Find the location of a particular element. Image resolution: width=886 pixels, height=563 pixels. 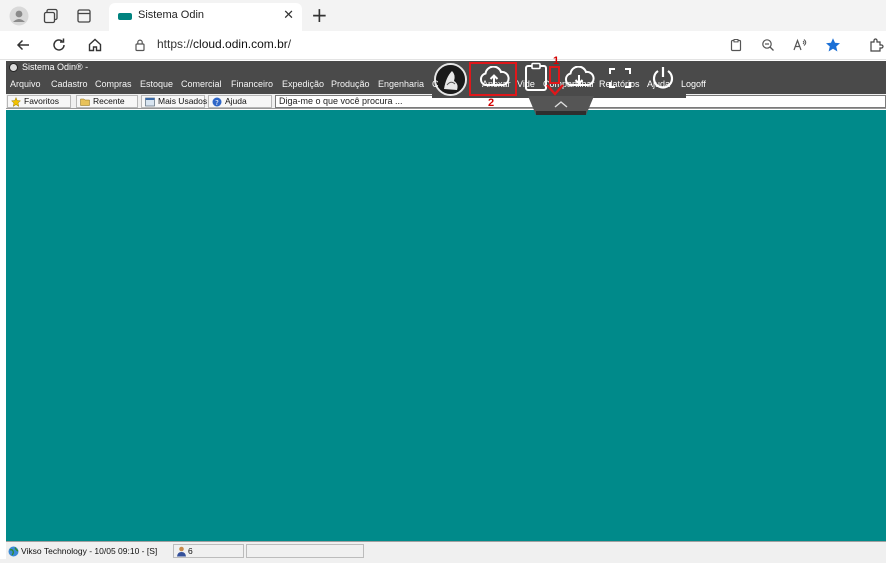

extensions-icon is located at coordinates (875, 45).